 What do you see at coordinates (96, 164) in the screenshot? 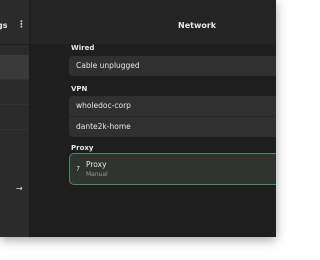
I see `proxy-title: Proxy` at bounding box center [96, 164].